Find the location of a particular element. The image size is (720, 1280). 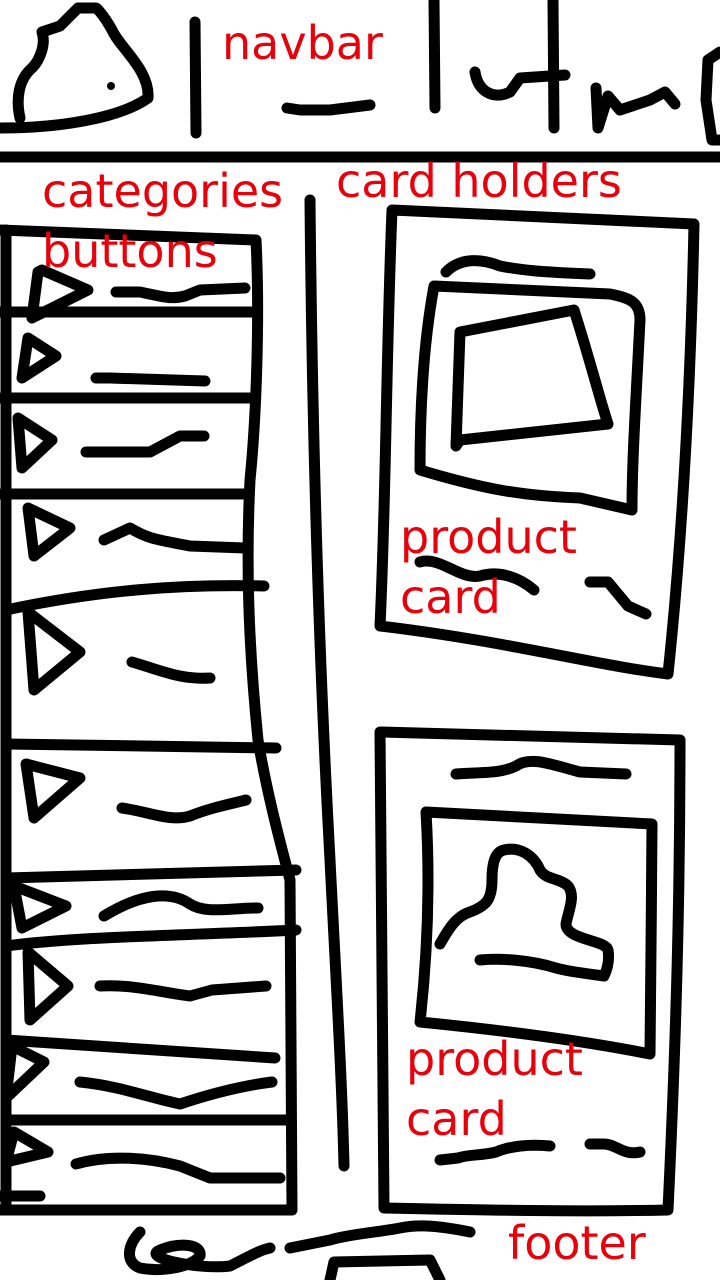

navbar-annotation: navbar is located at coordinates (302, 43).